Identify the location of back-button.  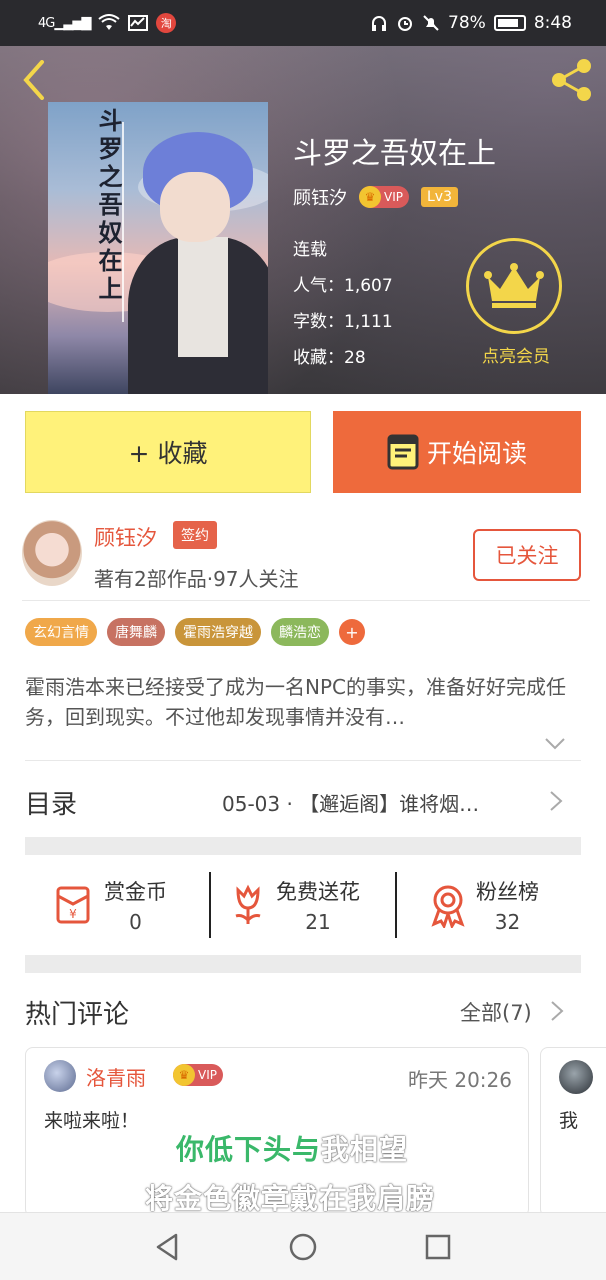
(34, 80).